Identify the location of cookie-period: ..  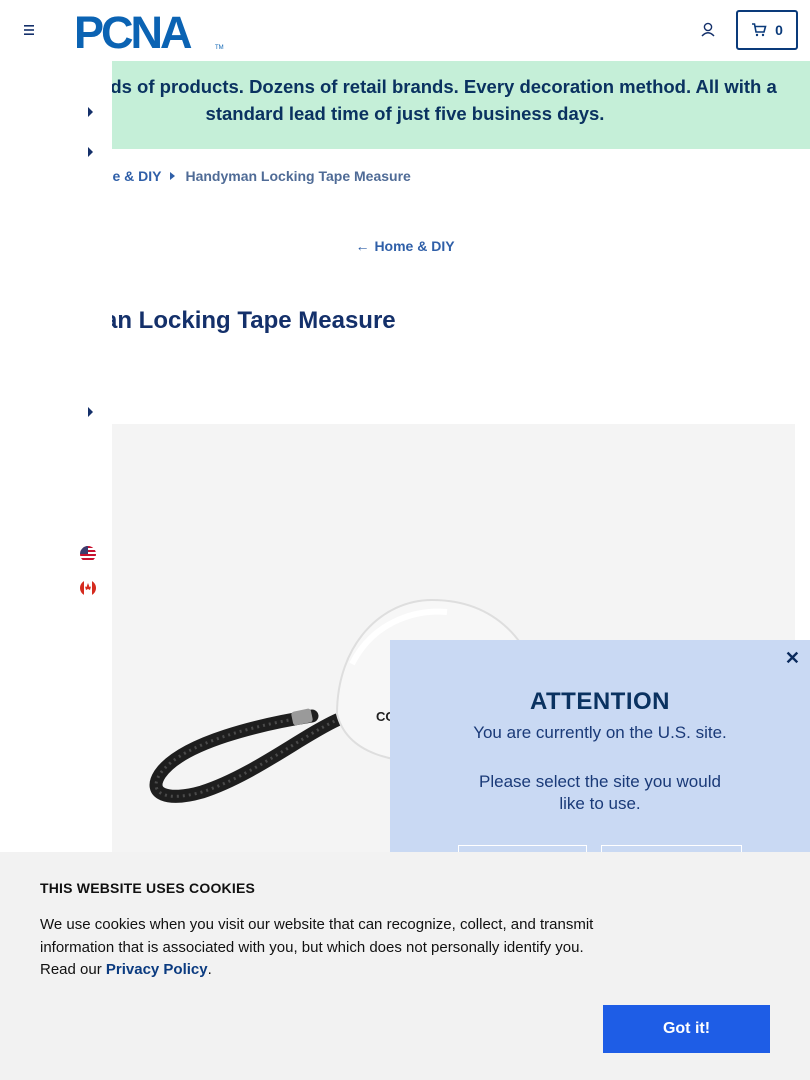
(209, 969).